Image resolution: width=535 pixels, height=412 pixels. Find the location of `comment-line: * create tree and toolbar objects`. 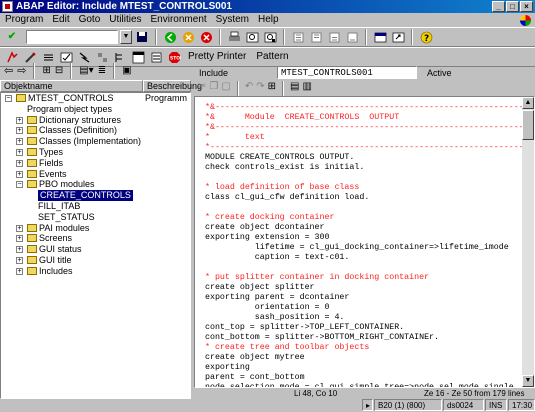

comment-line: * create tree and toolbar objects is located at coordinates (363, 348).